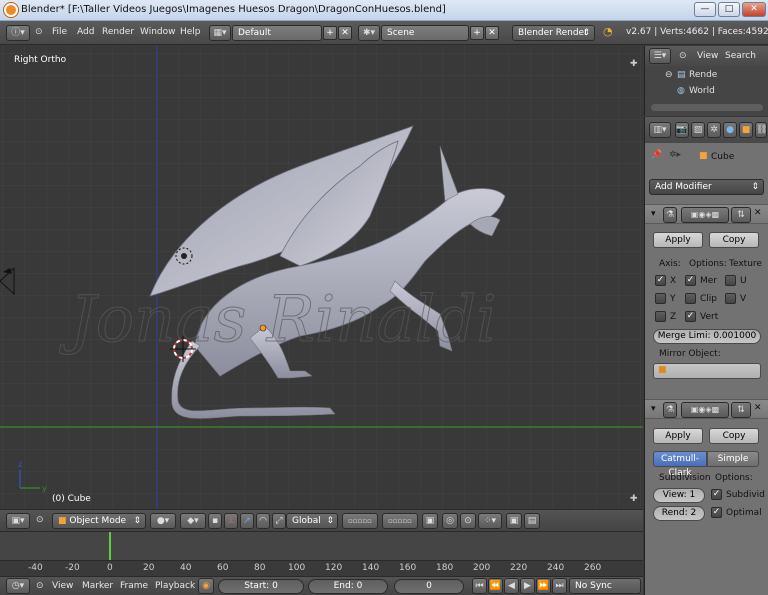 The image size is (768, 595). What do you see at coordinates (669, 75) in the screenshot?
I see `outliner-expand-icon: ⊖` at bounding box center [669, 75].